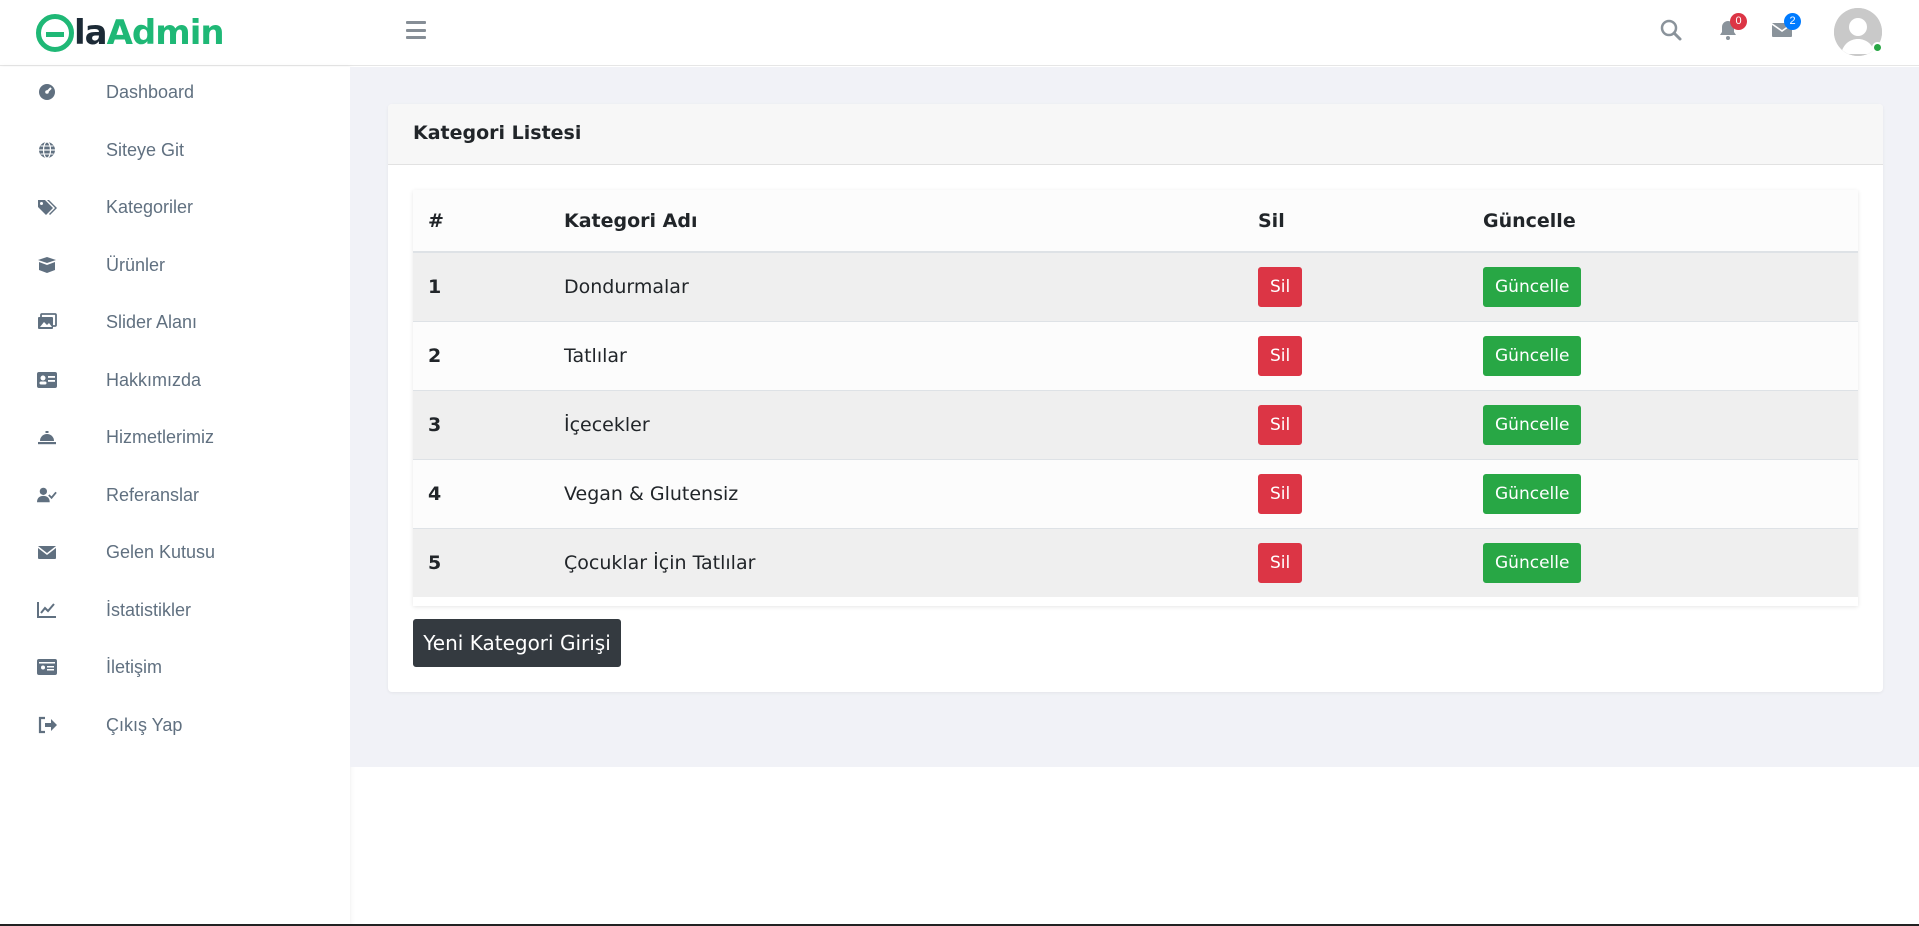 This screenshot has width=1919, height=926. Describe the element at coordinates (1792, 21) in the screenshot. I see `messages-count-badge: 2` at that location.